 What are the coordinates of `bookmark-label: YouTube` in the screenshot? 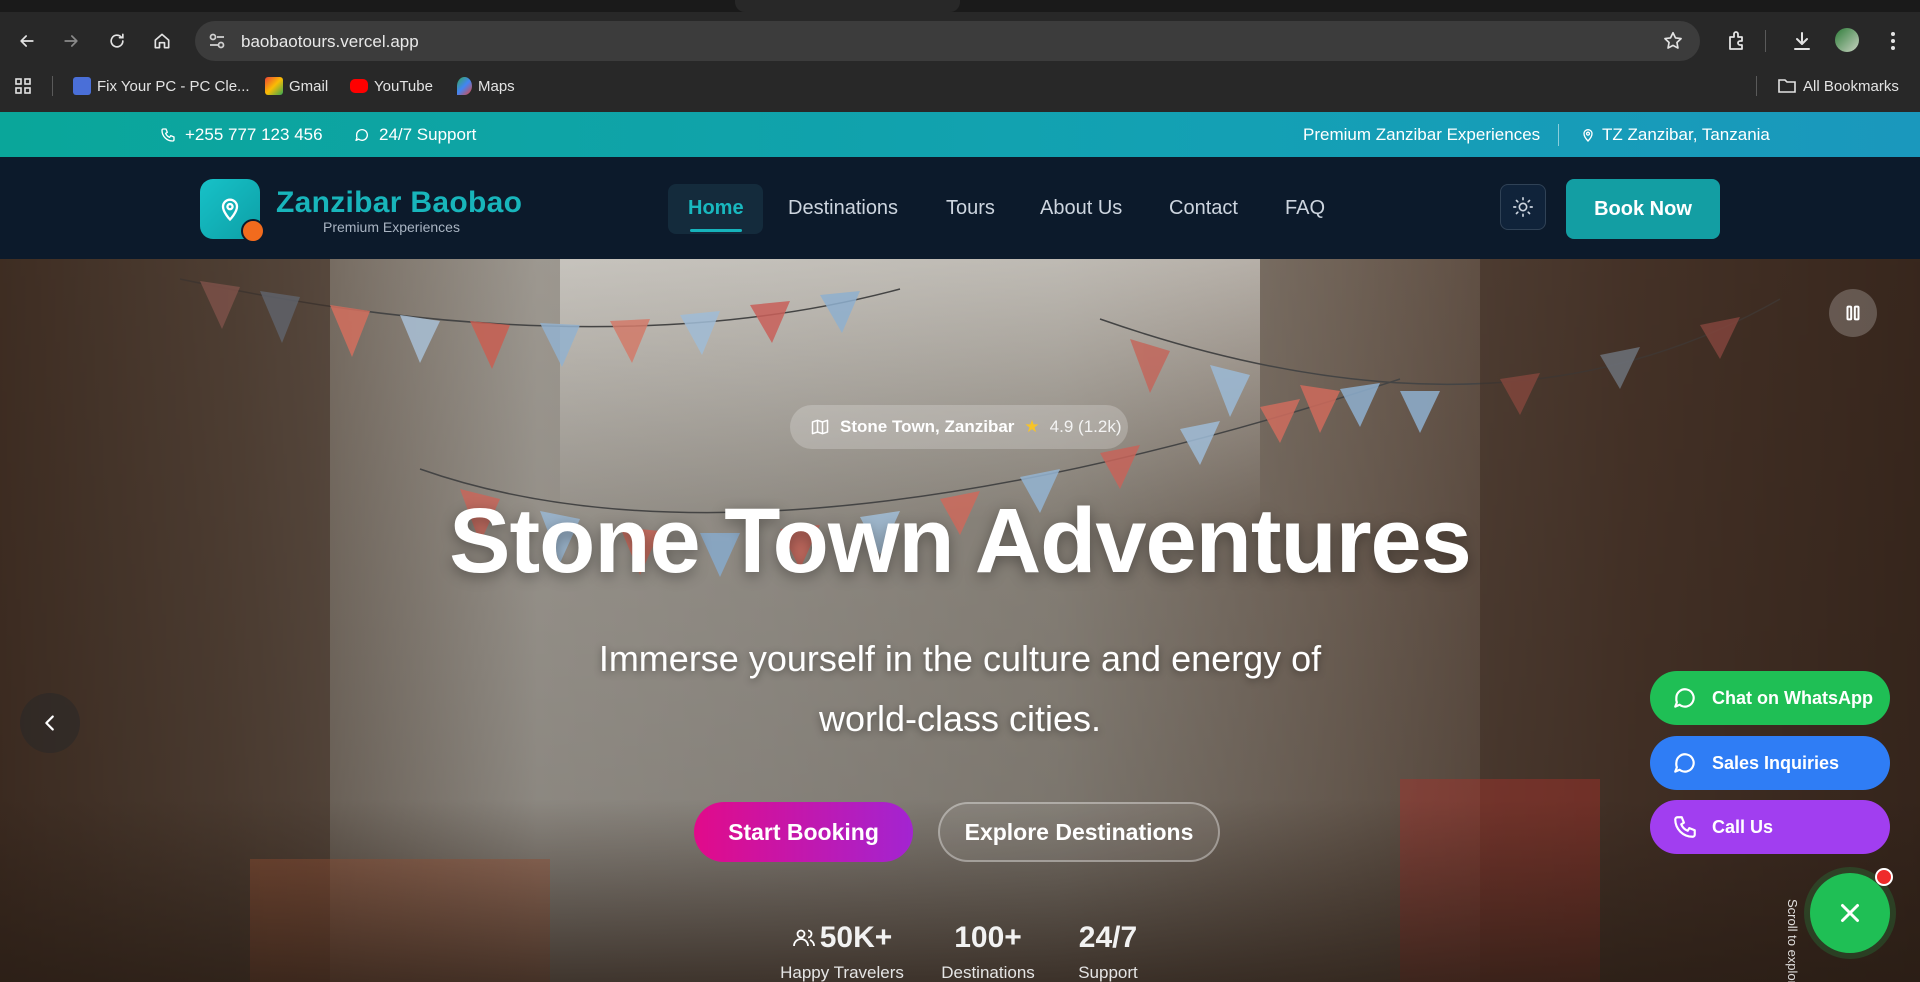 It's located at (403, 86).